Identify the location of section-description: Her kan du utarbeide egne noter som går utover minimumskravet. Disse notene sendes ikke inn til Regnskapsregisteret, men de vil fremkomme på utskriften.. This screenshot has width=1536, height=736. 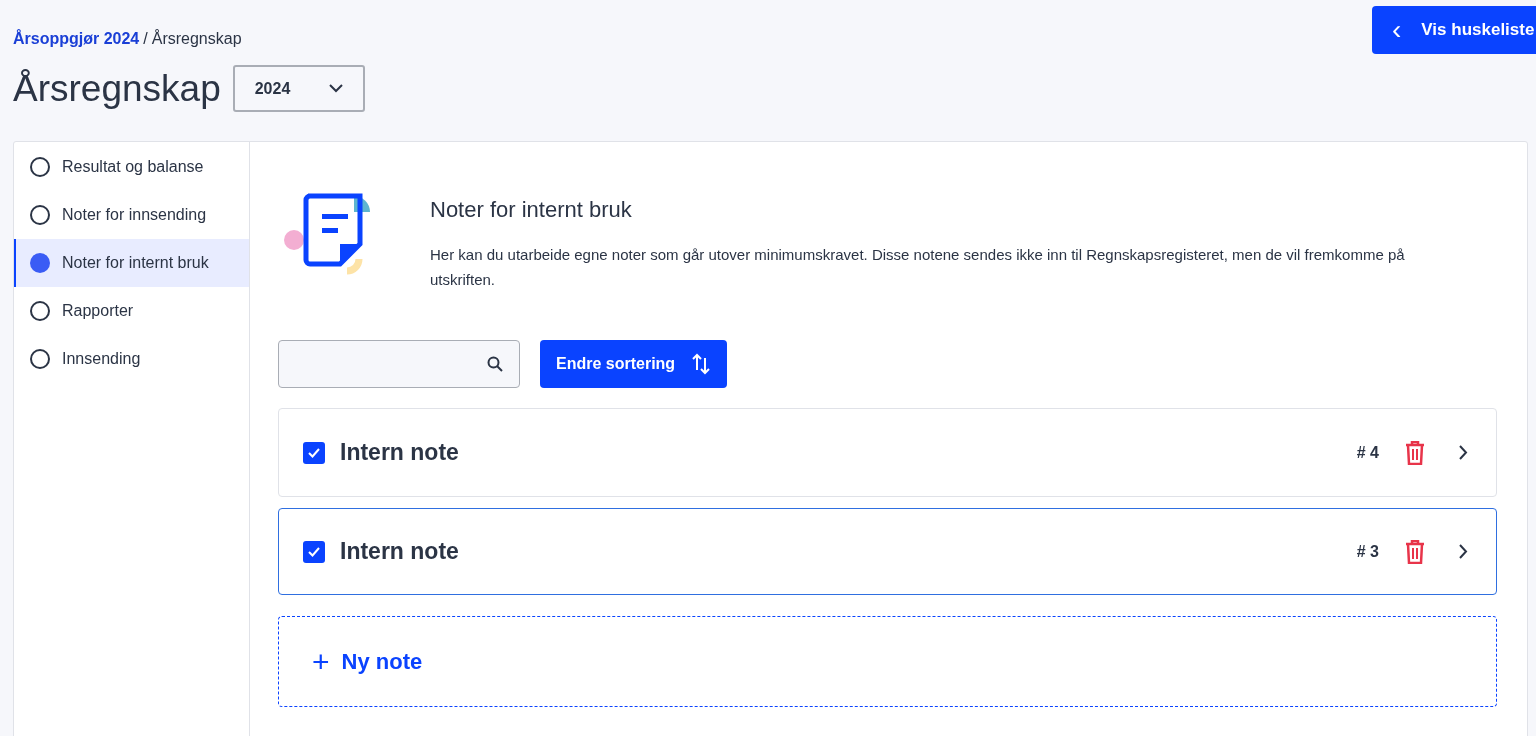
(918, 267).